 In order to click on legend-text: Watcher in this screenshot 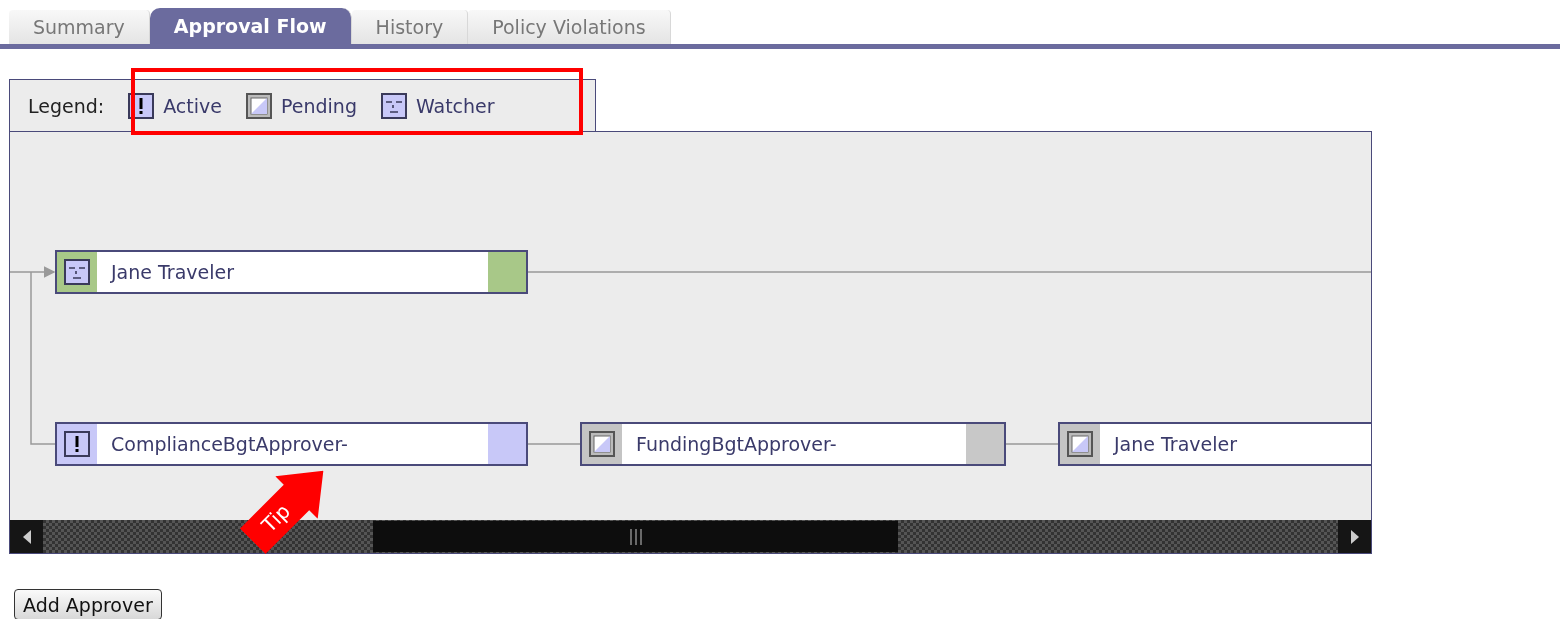, I will do `click(455, 105)`.